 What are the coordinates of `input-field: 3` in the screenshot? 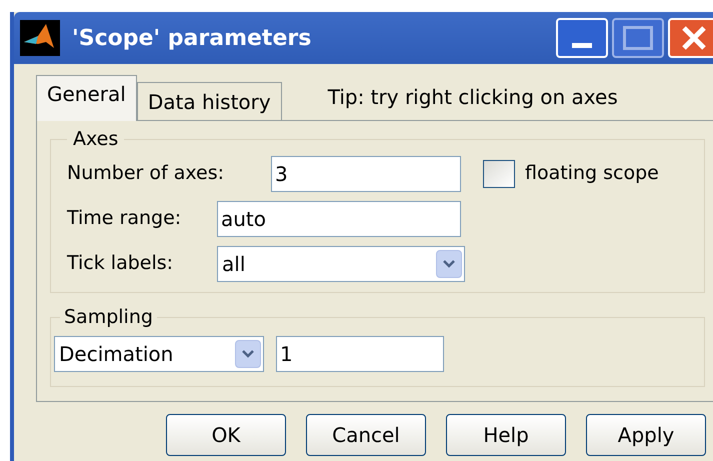 It's located at (366, 174).